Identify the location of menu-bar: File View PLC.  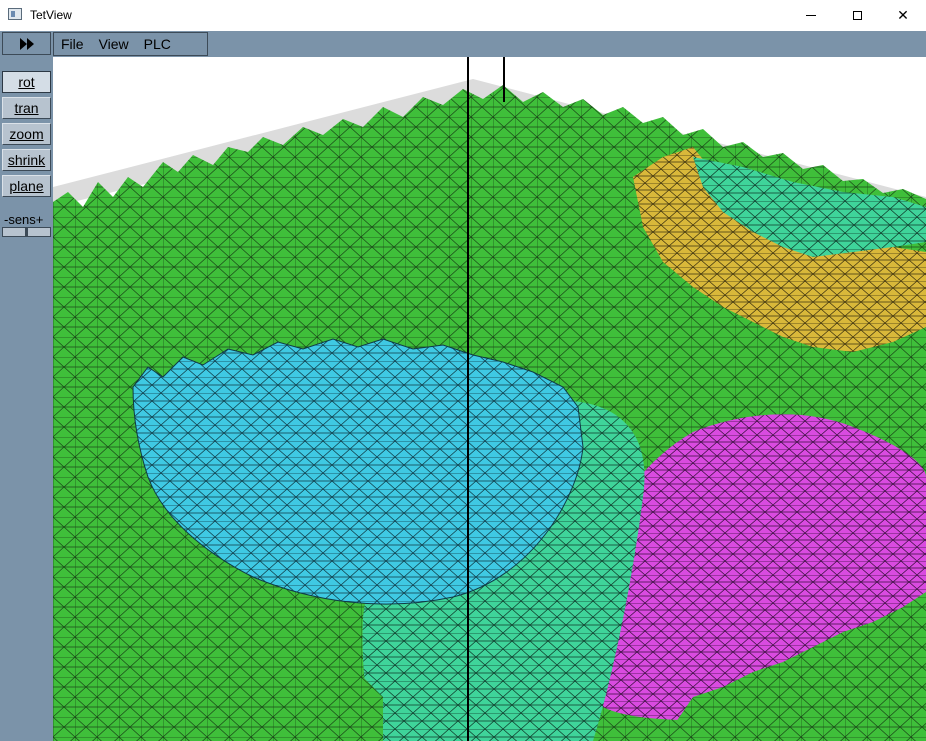
(130, 44).